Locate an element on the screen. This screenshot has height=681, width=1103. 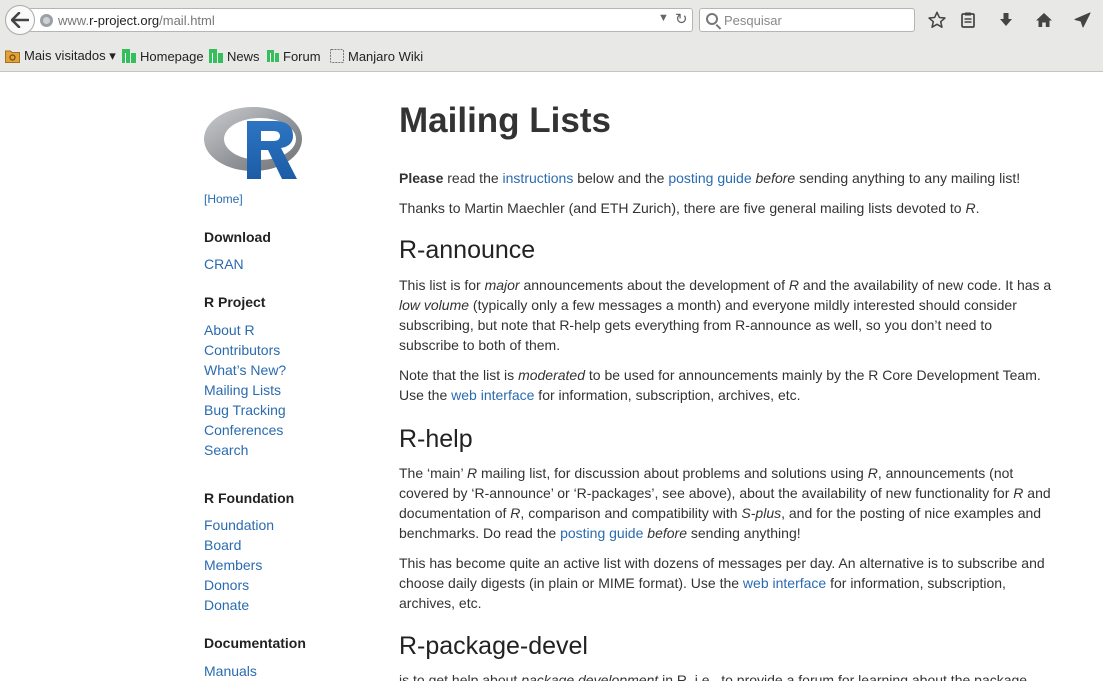
search-box is located at coordinates (807, 20).